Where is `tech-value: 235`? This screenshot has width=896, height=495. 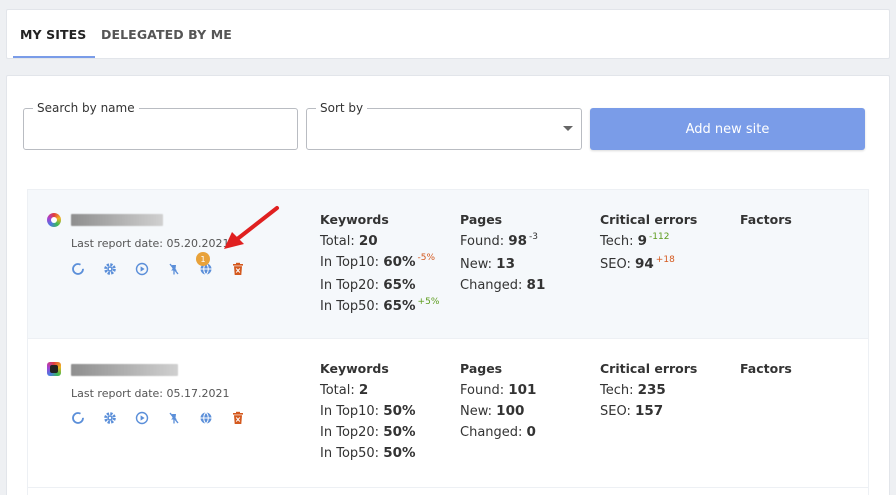
tech-value: 235 is located at coordinates (651, 390).